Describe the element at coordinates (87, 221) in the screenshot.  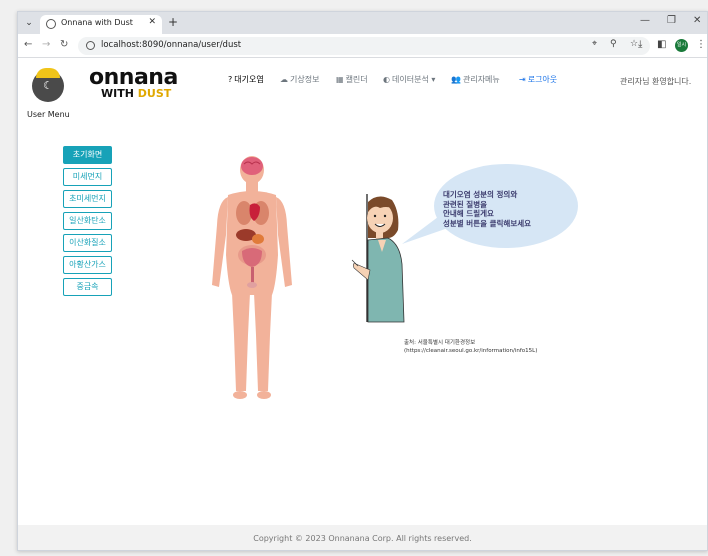
I see `sidebar-item-co: 일산화탄소` at that location.